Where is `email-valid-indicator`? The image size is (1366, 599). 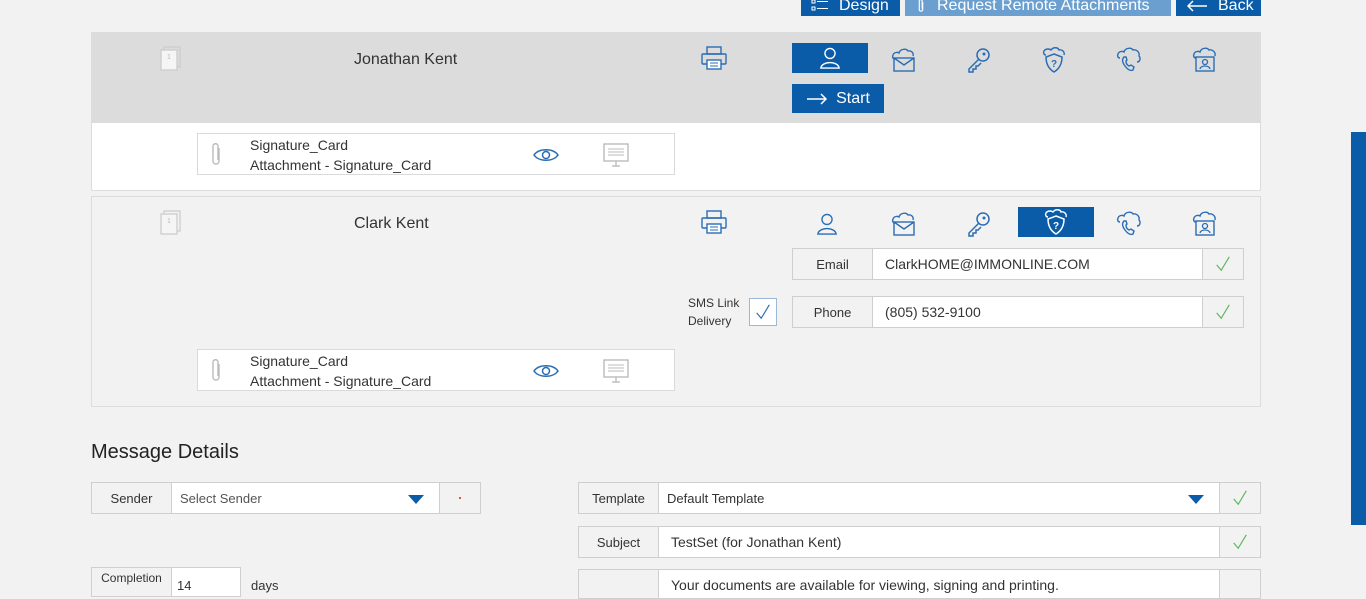
email-valid-indicator is located at coordinates (1223, 264).